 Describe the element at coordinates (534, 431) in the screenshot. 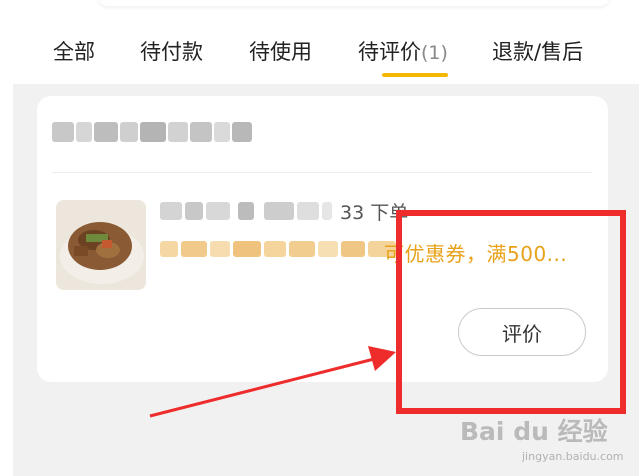

I see `watermark-main: Bai du 经验` at that location.